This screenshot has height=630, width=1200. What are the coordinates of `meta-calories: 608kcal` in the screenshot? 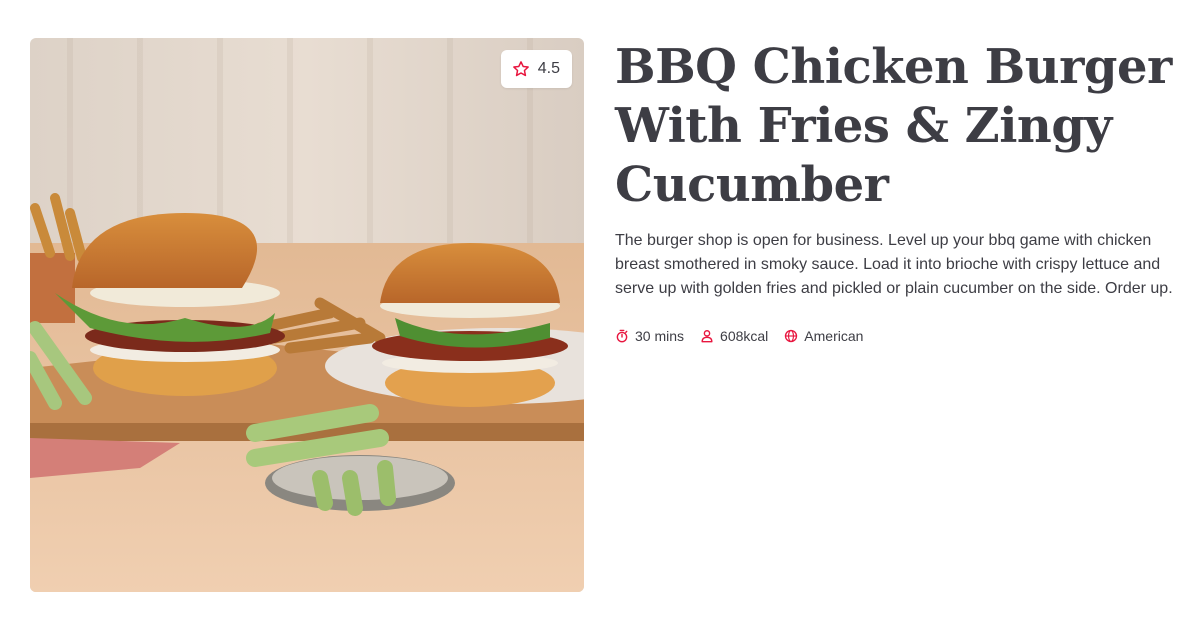 It's located at (734, 336).